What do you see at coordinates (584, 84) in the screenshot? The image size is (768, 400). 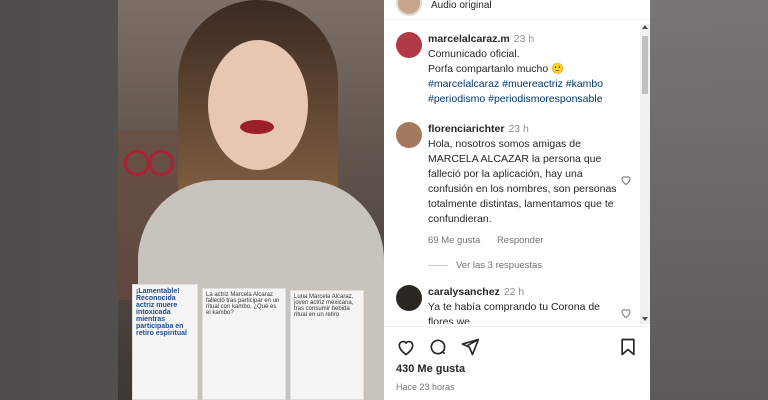 I see `hashtag-link: #kambo` at bounding box center [584, 84].